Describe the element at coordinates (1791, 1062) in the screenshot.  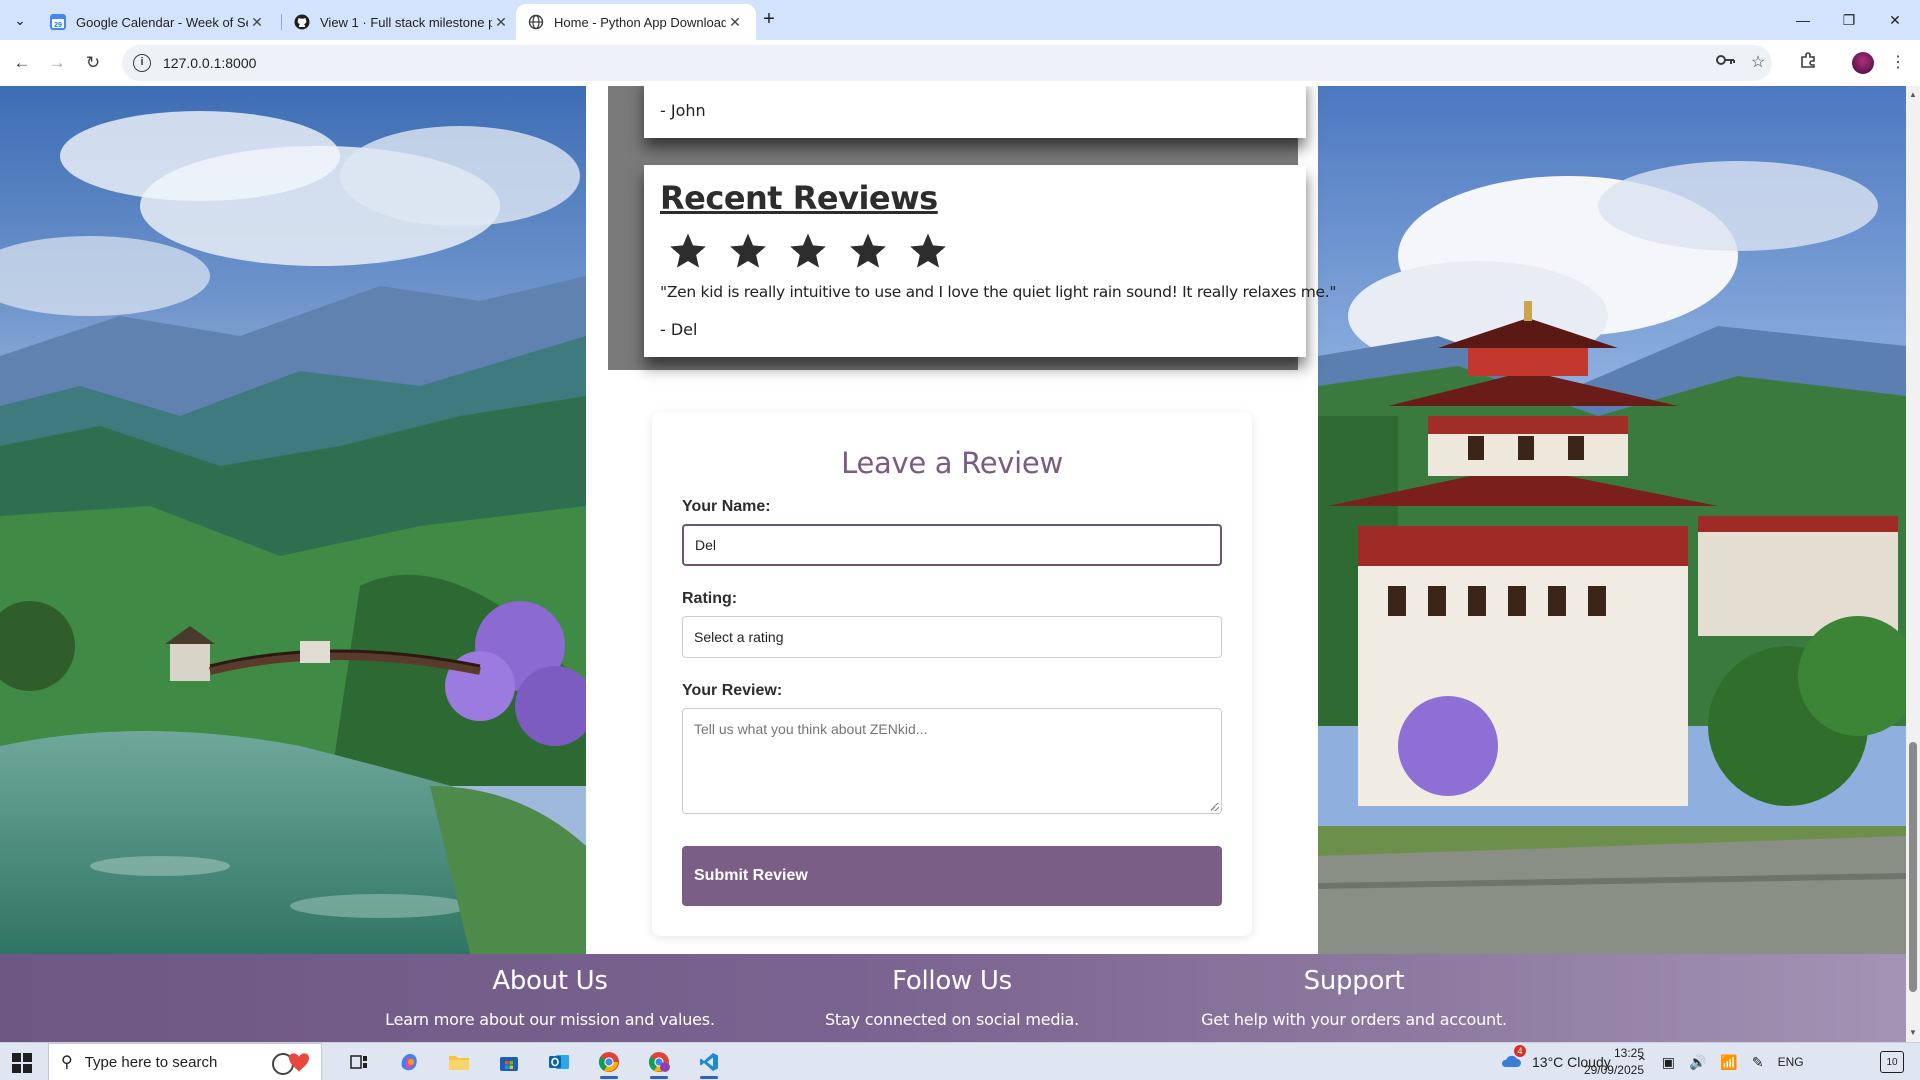
I see `language-indicator: ENG` at that location.